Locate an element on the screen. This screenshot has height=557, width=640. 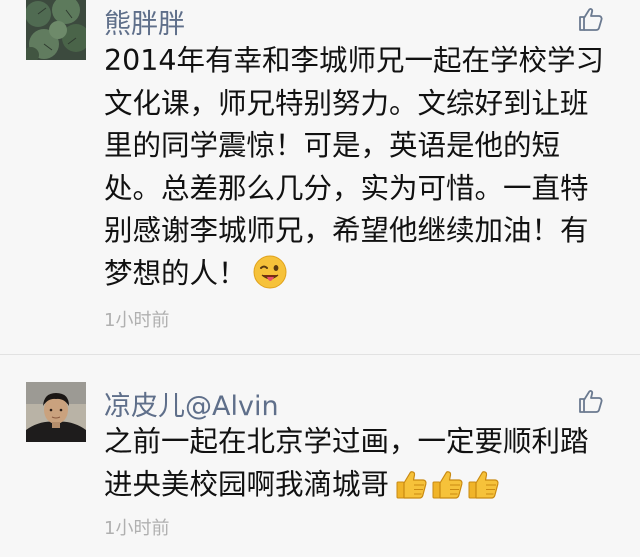
comment-divider is located at coordinates (320, 354).